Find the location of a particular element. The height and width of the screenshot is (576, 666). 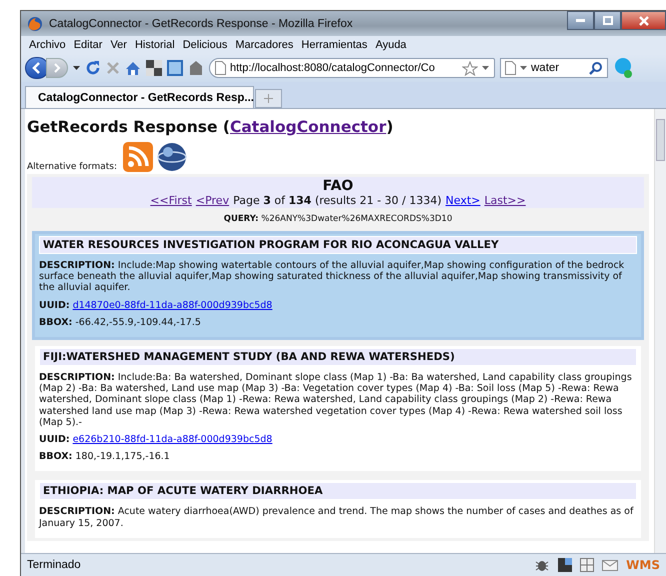

last-page-link: Last>> is located at coordinates (505, 200).